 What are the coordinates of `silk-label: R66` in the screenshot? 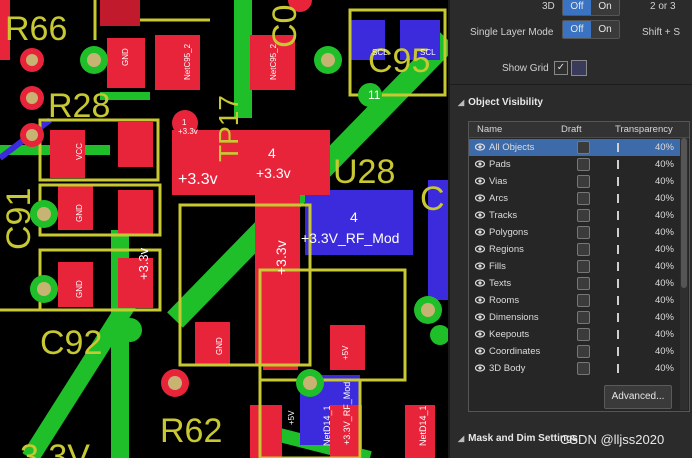 It's located at (36, 29).